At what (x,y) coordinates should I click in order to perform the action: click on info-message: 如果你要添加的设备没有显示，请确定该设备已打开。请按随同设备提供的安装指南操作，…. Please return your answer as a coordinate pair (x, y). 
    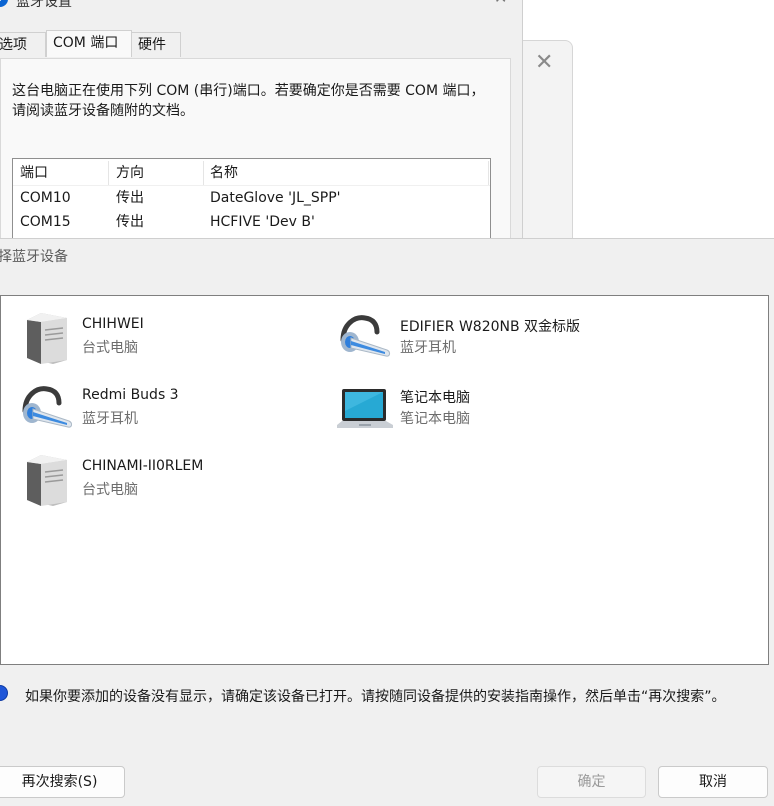
    Looking at the image, I should click on (375, 697).